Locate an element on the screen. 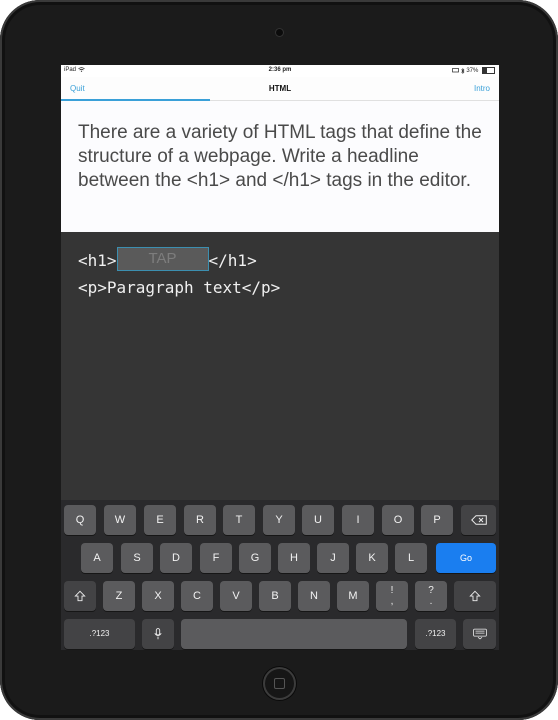 The height and width of the screenshot is (720, 558). key-v: V is located at coordinates (236, 596).